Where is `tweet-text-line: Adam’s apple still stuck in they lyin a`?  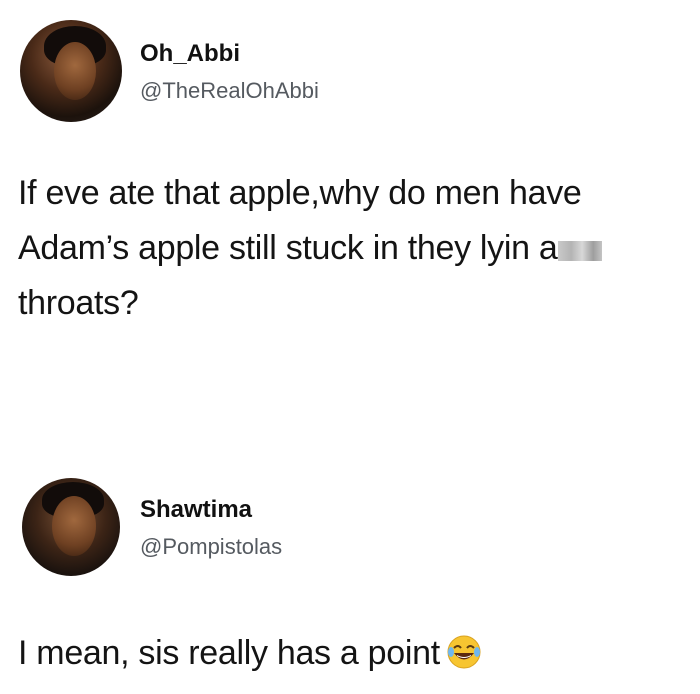 tweet-text-line: Adam’s apple still stuck in they lyin a is located at coordinates (353, 248).